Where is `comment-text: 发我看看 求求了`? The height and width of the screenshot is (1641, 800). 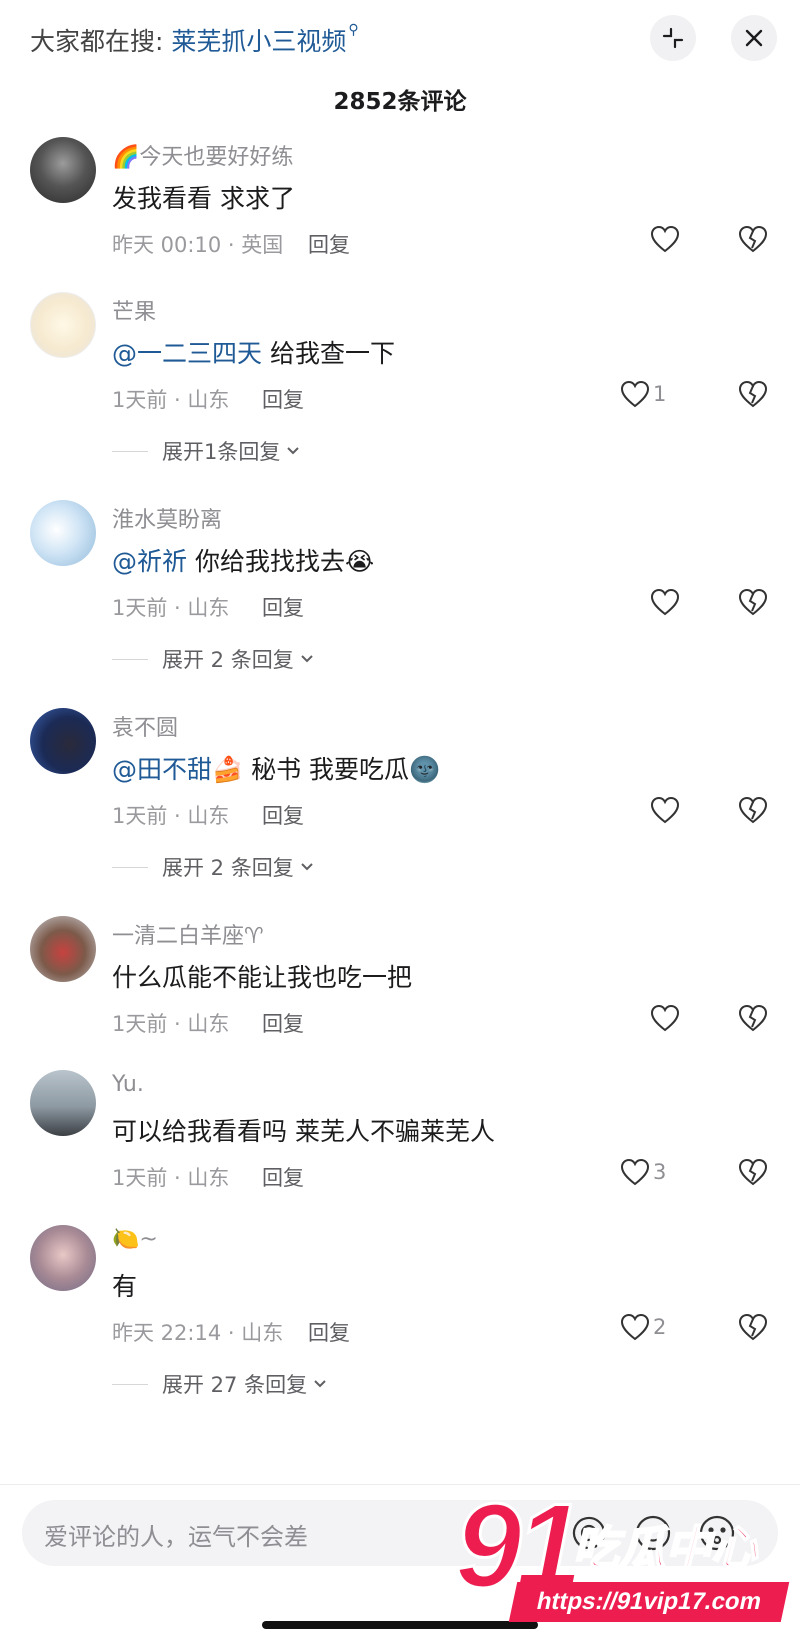
comment-text: 发我看看 求求了 is located at coordinates (203, 197).